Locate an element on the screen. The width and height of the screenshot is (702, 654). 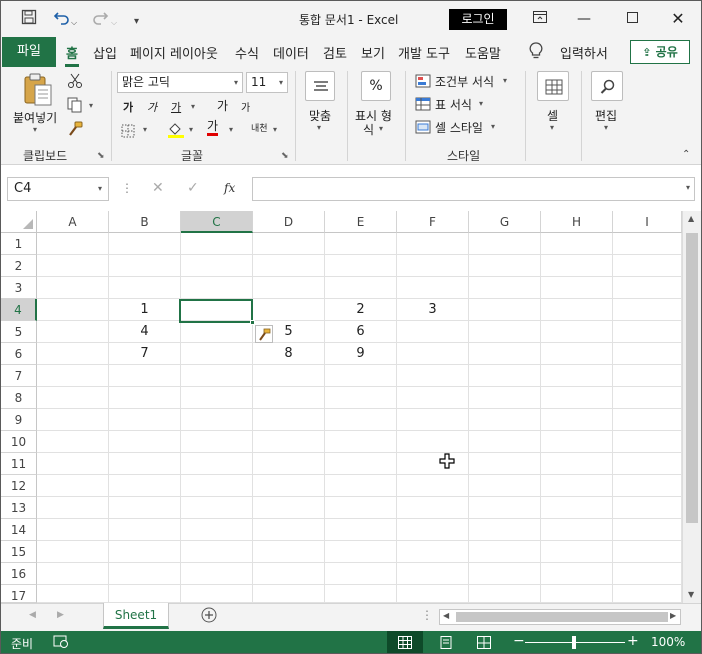
cell-b6: 7 is located at coordinates (145, 354).